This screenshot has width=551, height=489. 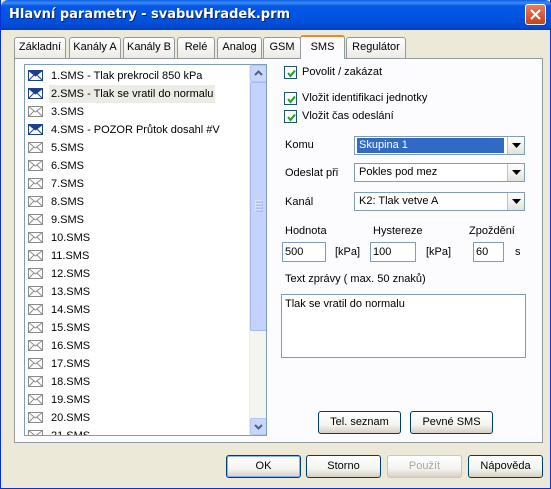 I want to click on list-item: 20.SMS, so click(x=139, y=418).